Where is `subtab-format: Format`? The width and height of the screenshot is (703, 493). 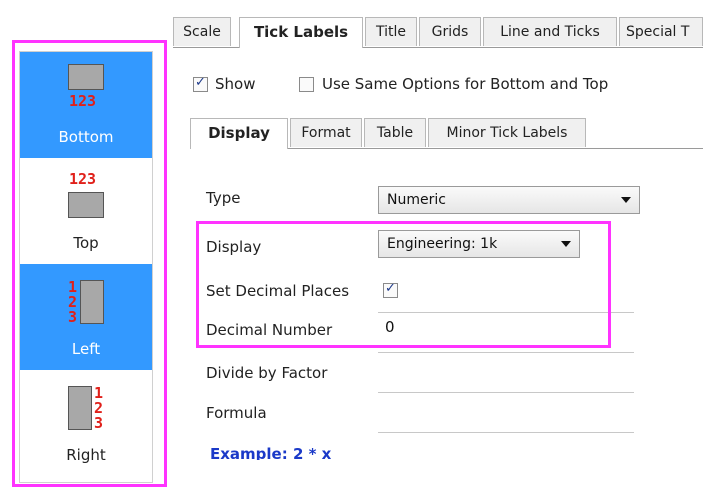
subtab-format: Format is located at coordinates (326, 132).